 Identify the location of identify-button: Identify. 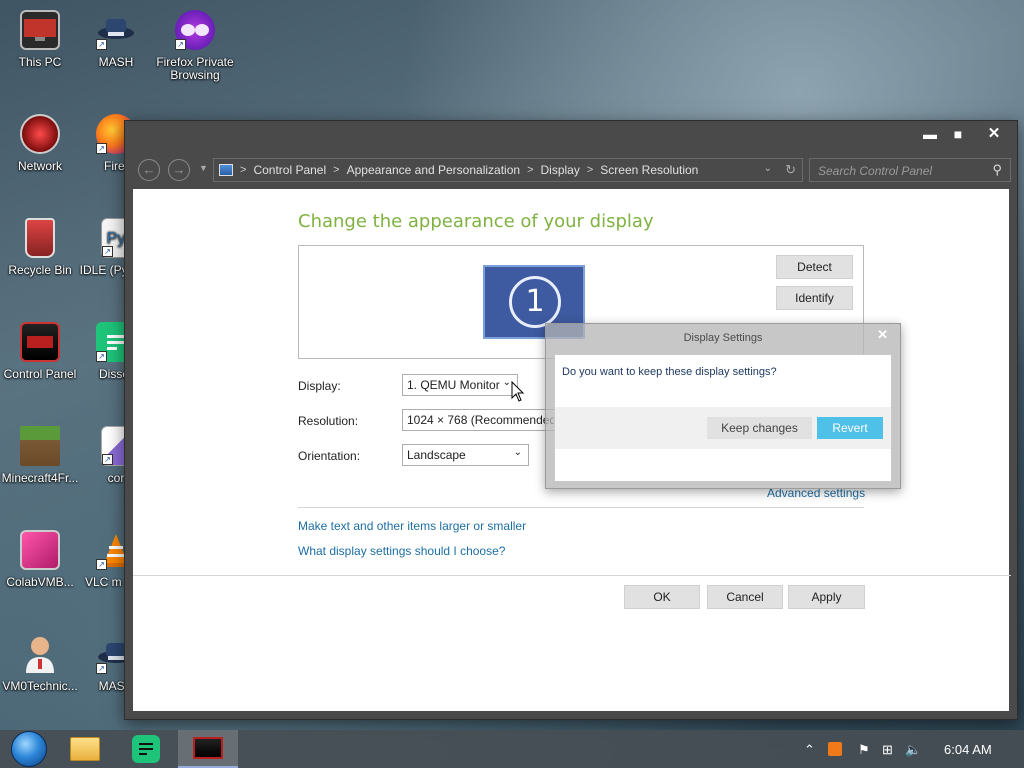
(814, 298).